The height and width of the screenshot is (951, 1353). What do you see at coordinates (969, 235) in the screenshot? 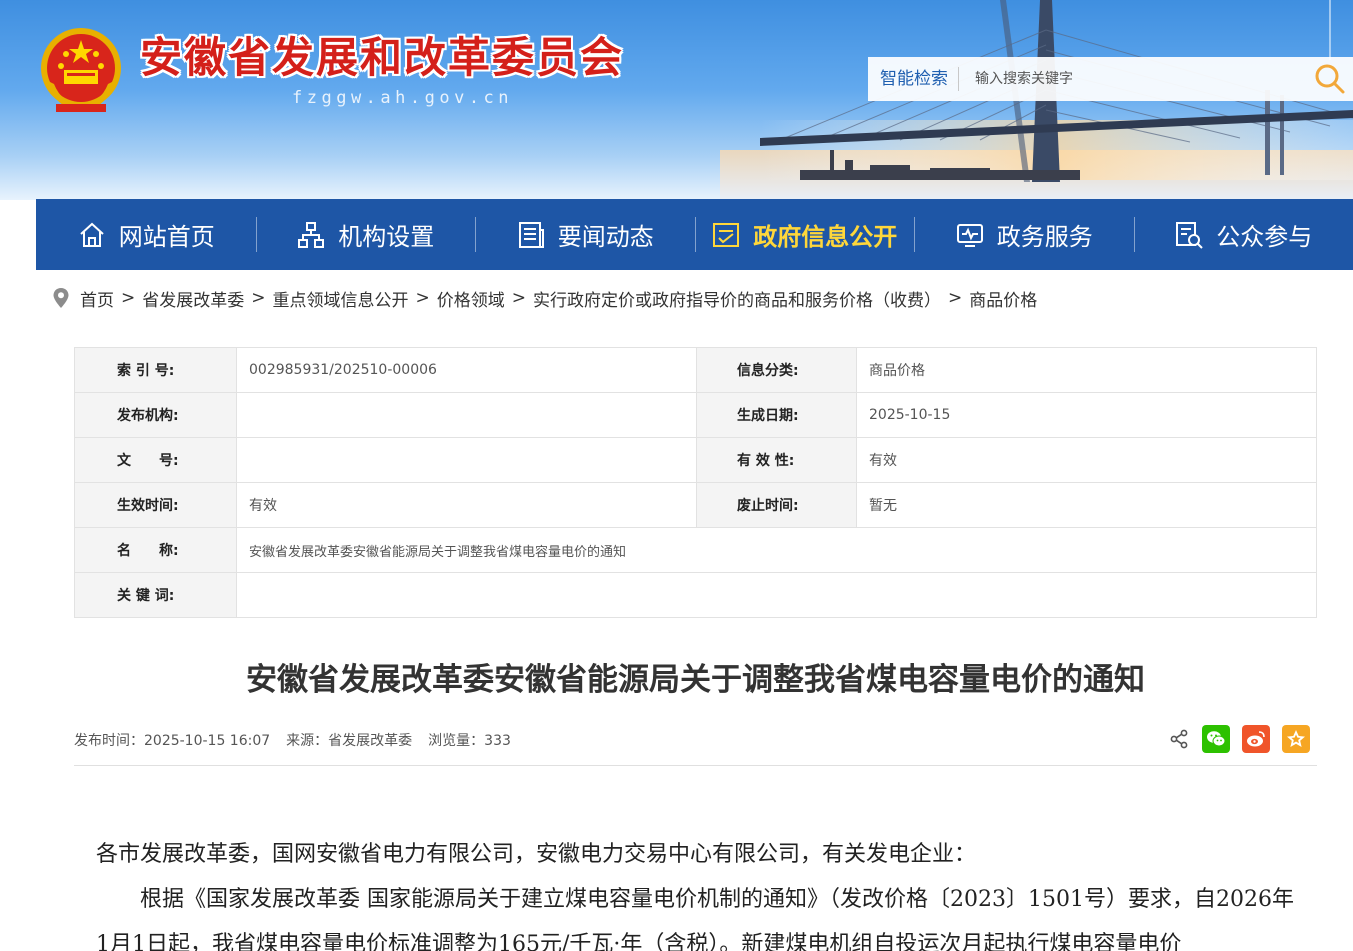
I see `service-monitor-icon` at bounding box center [969, 235].